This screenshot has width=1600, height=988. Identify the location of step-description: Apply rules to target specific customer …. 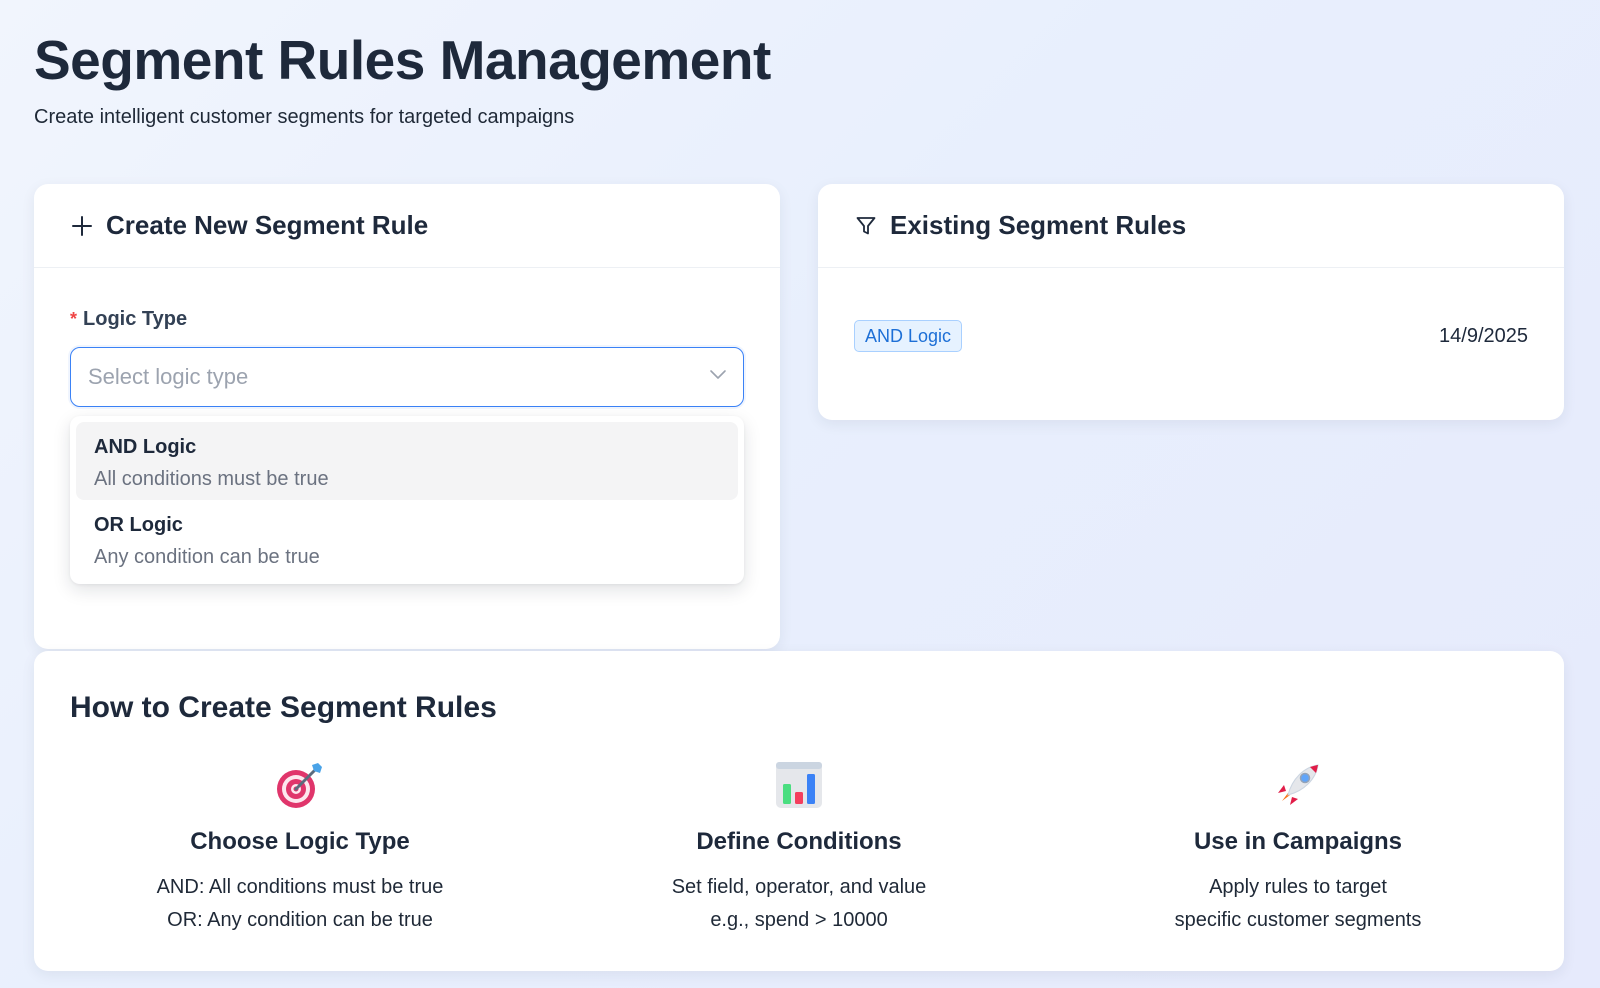
(1298, 904).